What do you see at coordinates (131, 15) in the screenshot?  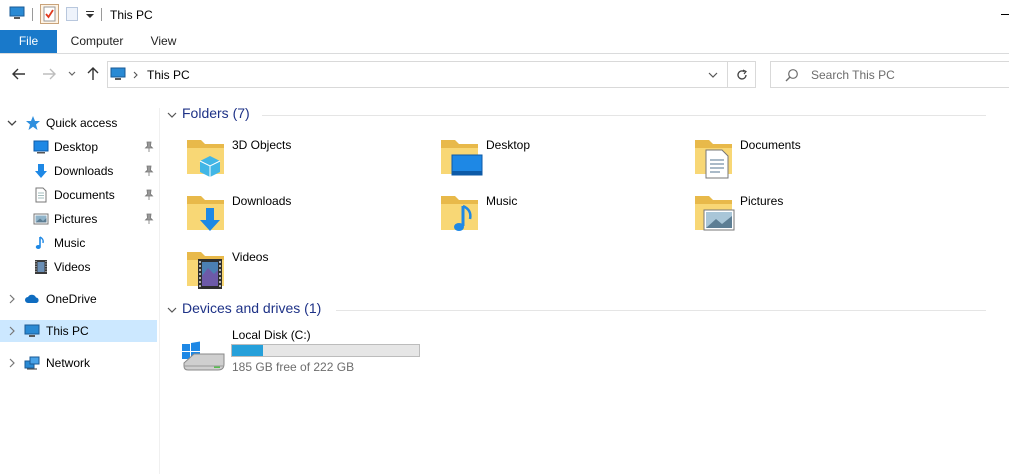 I see `window-title: This PC` at bounding box center [131, 15].